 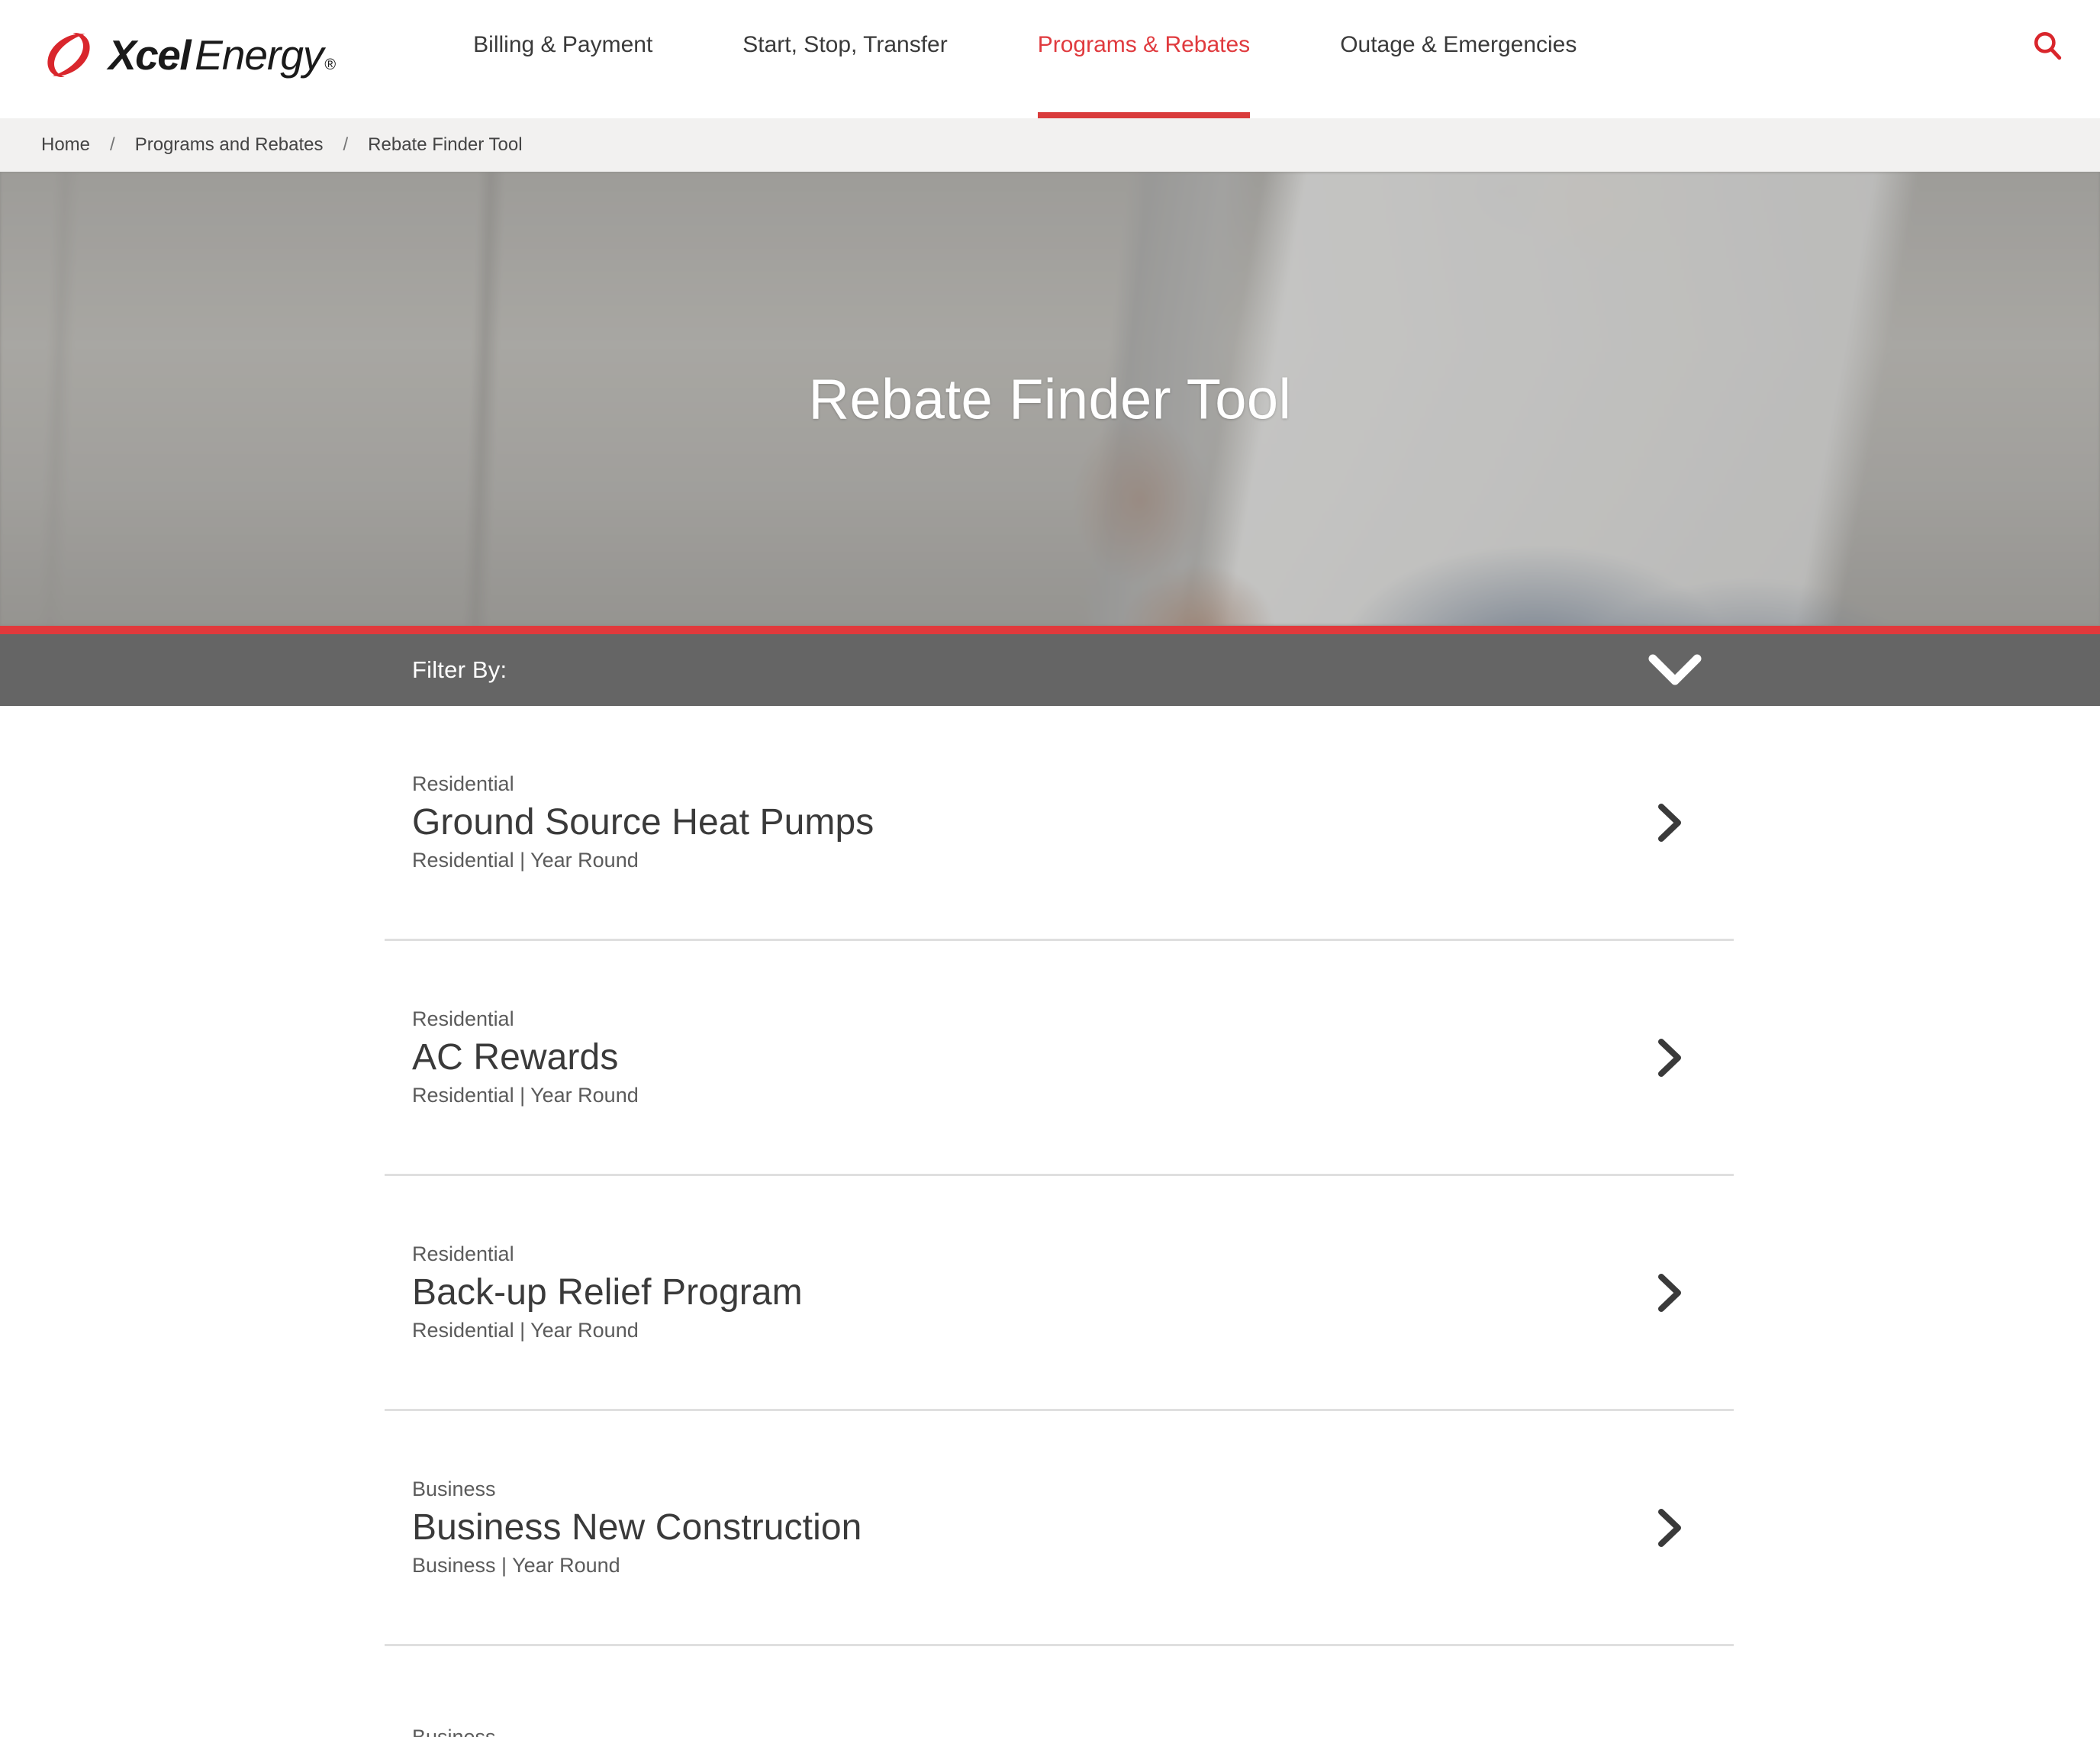 What do you see at coordinates (2047, 59) in the screenshot?
I see `search-icon` at bounding box center [2047, 59].